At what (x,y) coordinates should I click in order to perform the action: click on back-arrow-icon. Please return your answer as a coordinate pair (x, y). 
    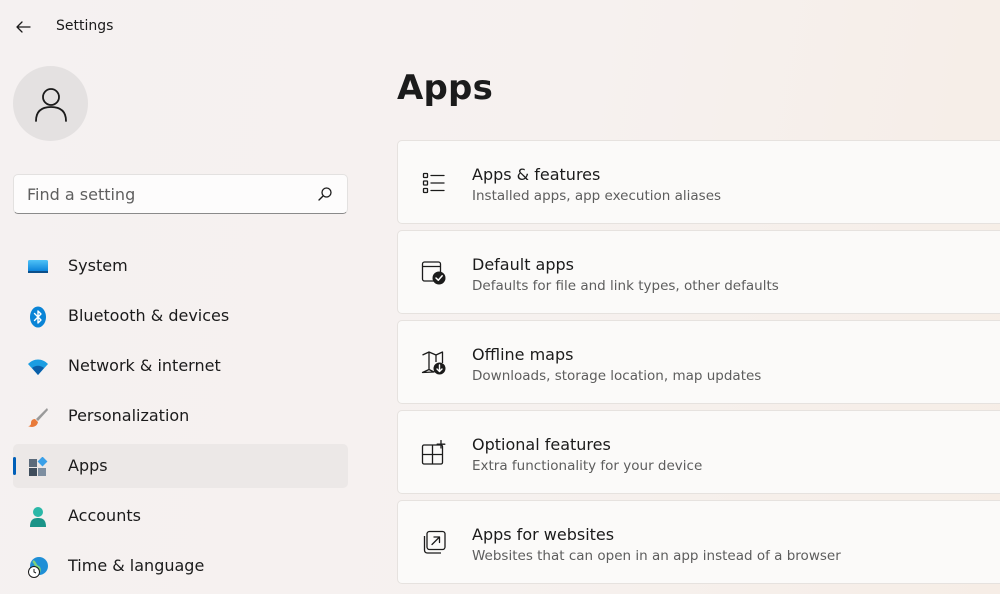
    Looking at the image, I should click on (23, 27).